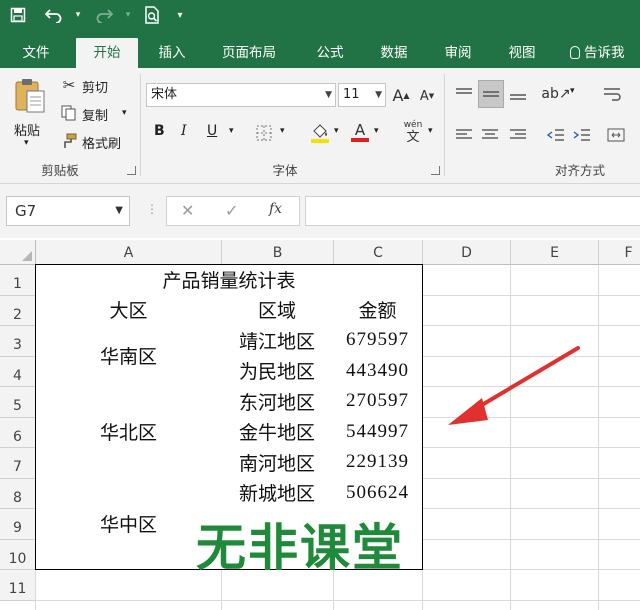 This screenshot has height=610, width=640. Describe the element at coordinates (241, 95) in the screenshot. I see `font-name-select: 宋体 ▼` at that location.